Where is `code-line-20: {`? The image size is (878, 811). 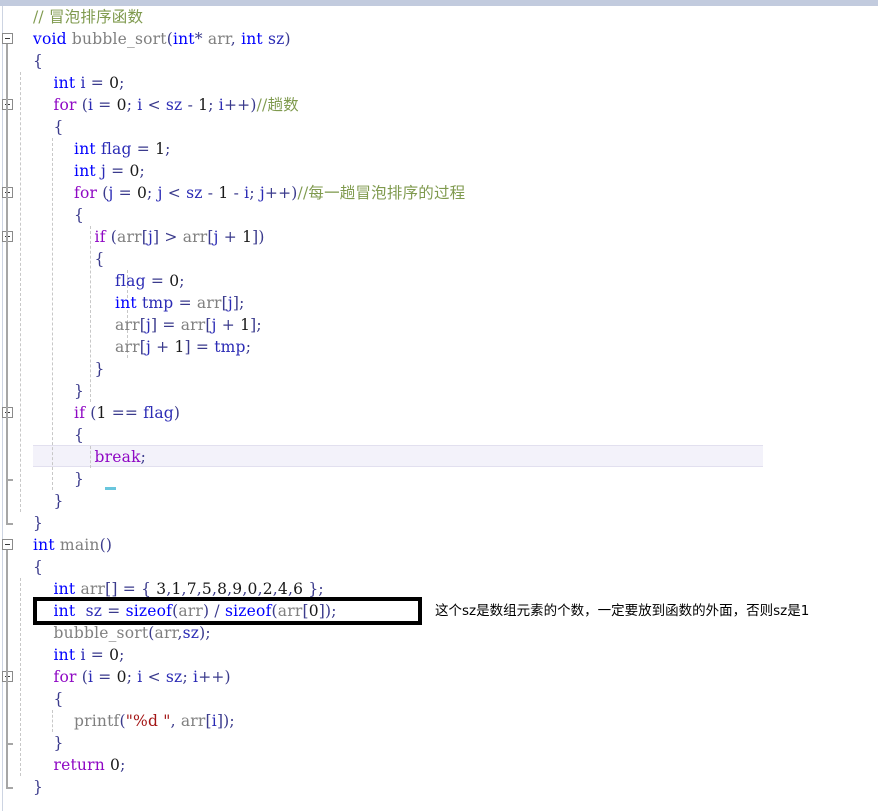
code-line-20: { is located at coordinates (439, 435).